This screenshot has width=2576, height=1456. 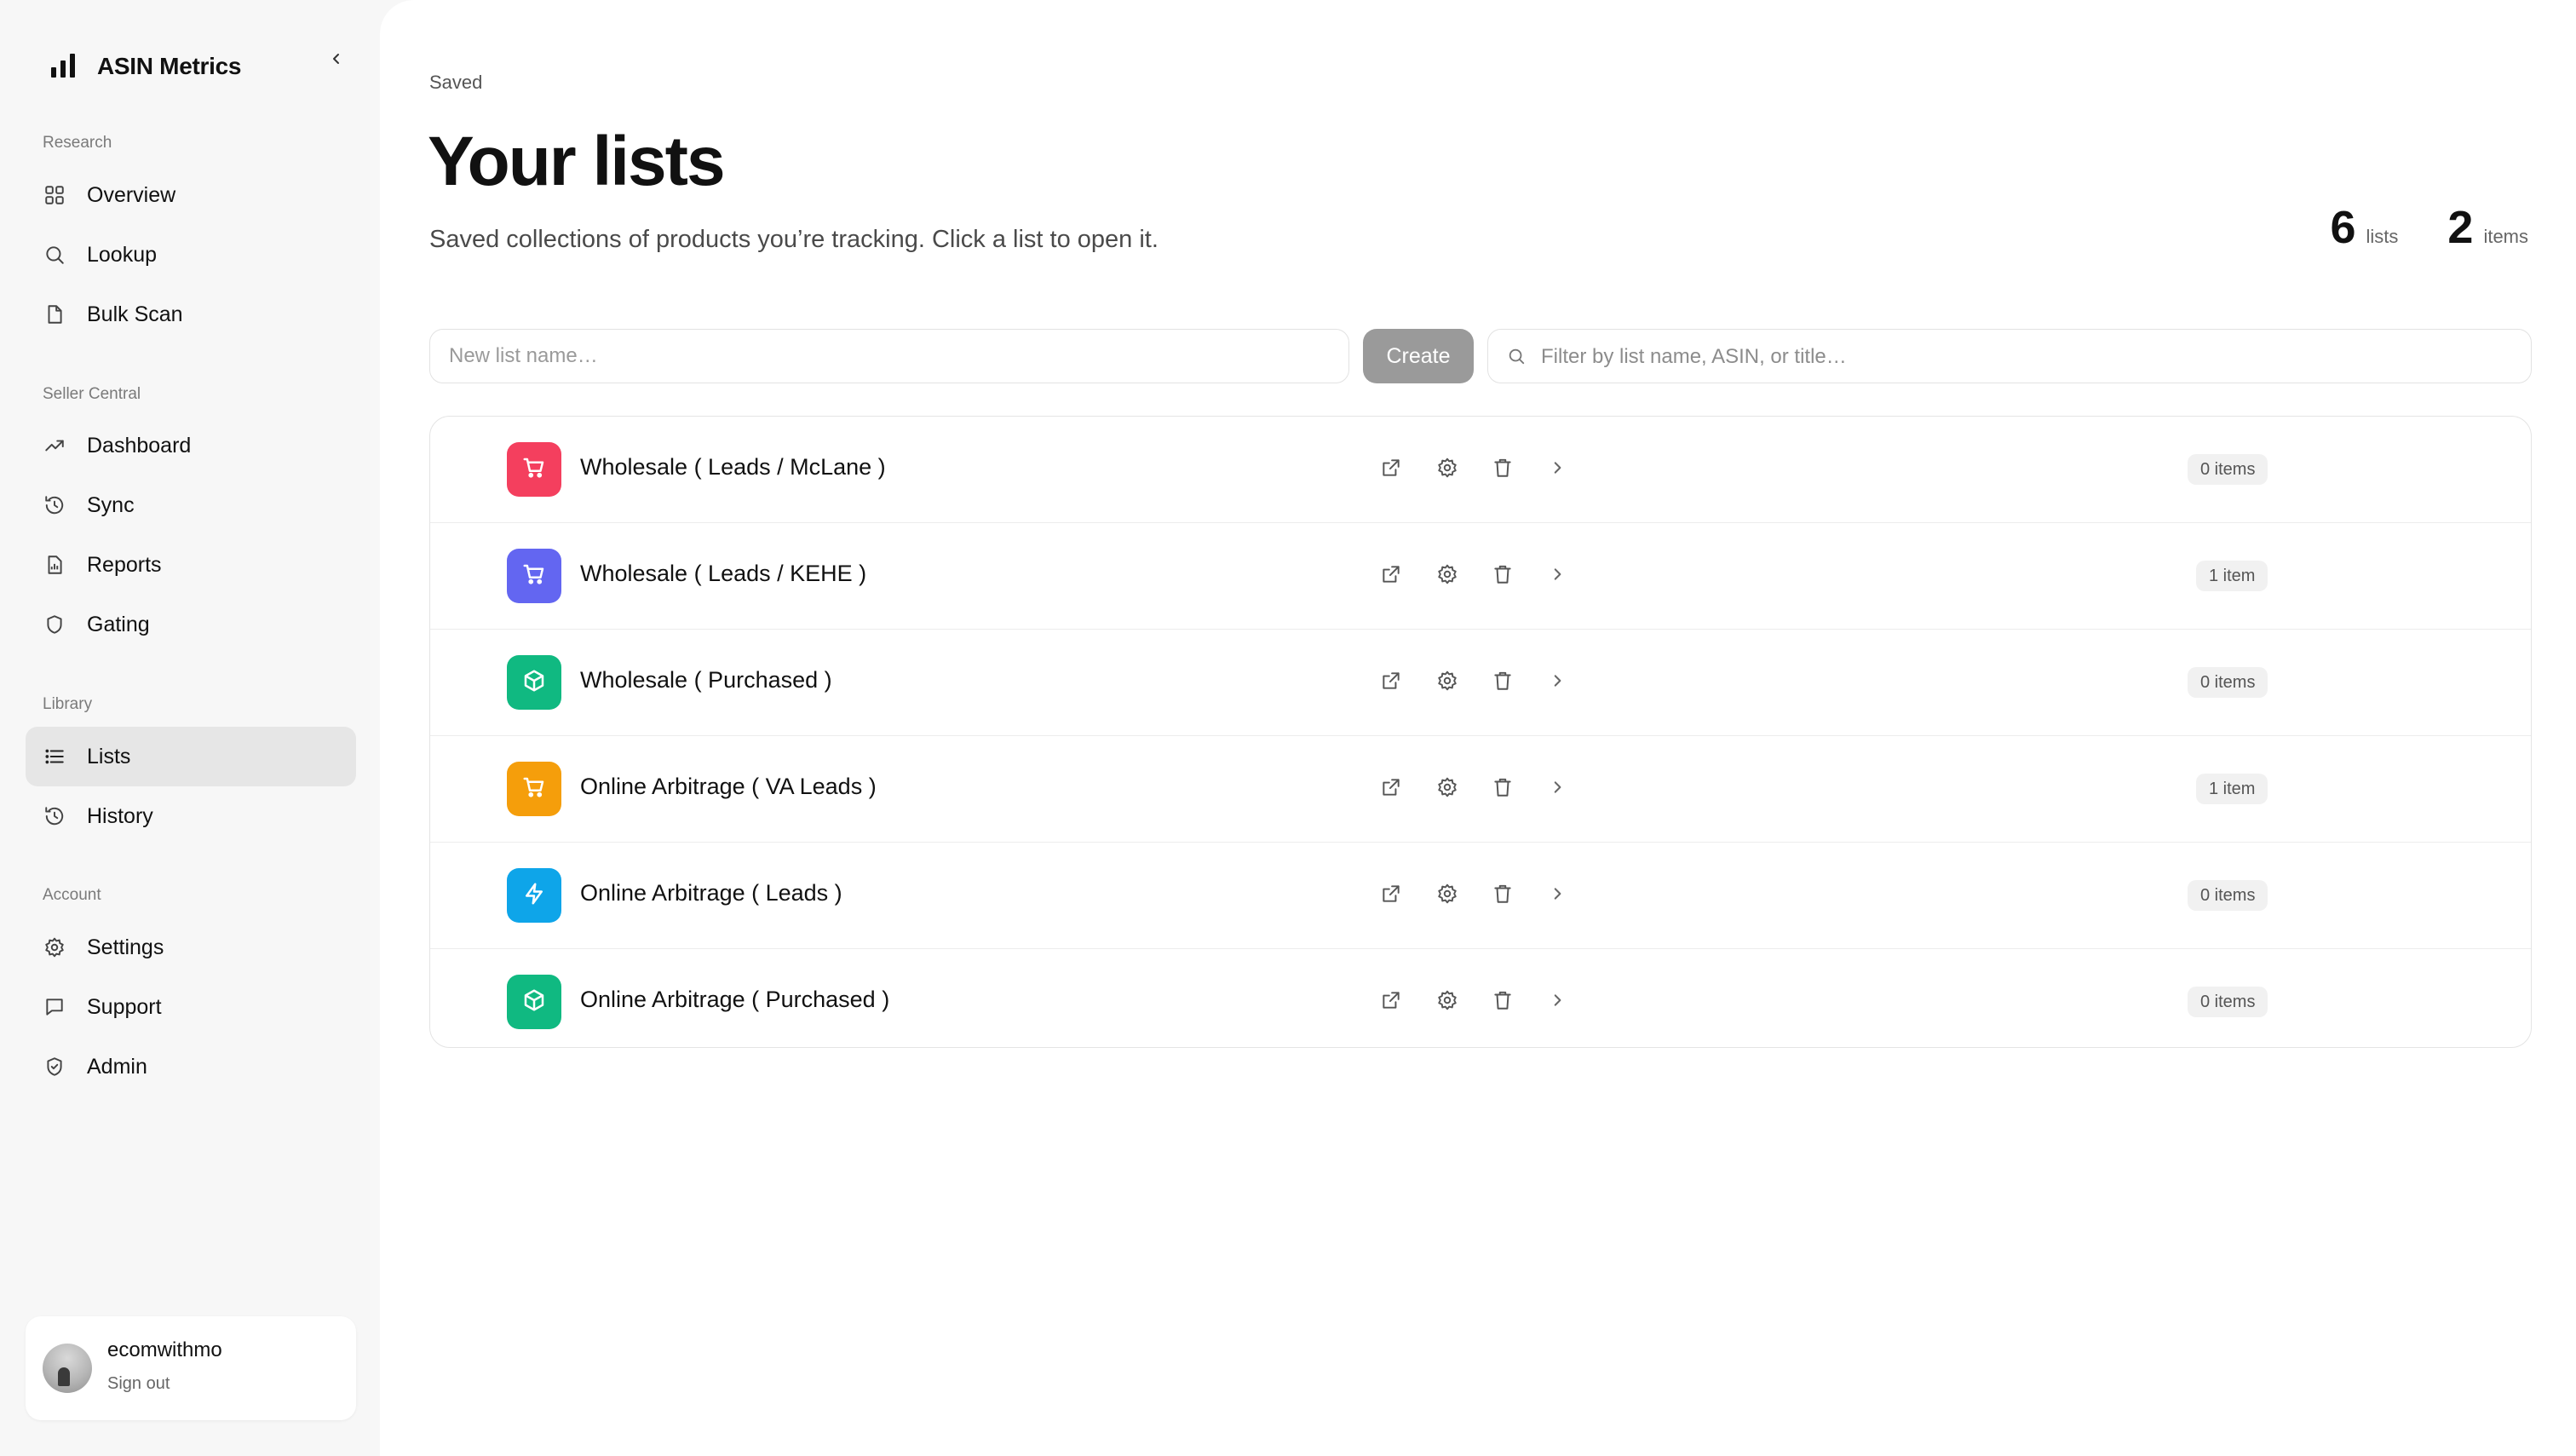 What do you see at coordinates (55, 565) in the screenshot?
I see `report-icon` at bounding box center [55, 565].